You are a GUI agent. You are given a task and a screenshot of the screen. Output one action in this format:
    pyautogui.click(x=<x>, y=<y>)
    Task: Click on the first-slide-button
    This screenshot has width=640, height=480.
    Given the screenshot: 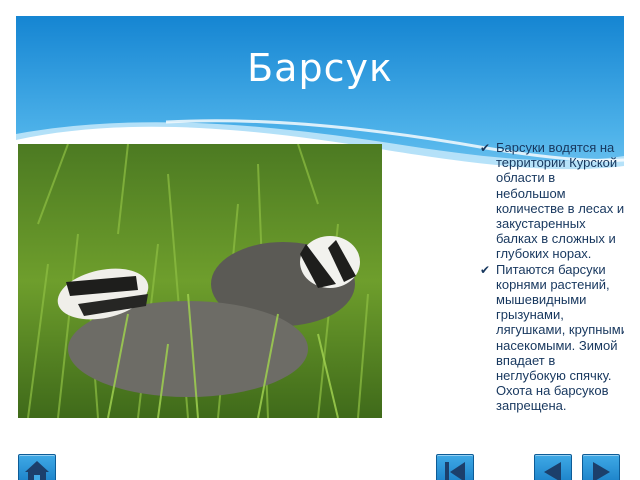 What is the action you would take?
    pyautogui.click(x=455, y=467)
    